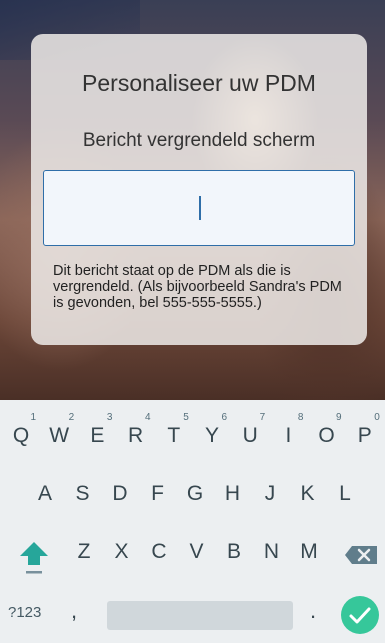 The height and width of the screenshot is (643, 385). I want to click on key: M, so click(309, 552).